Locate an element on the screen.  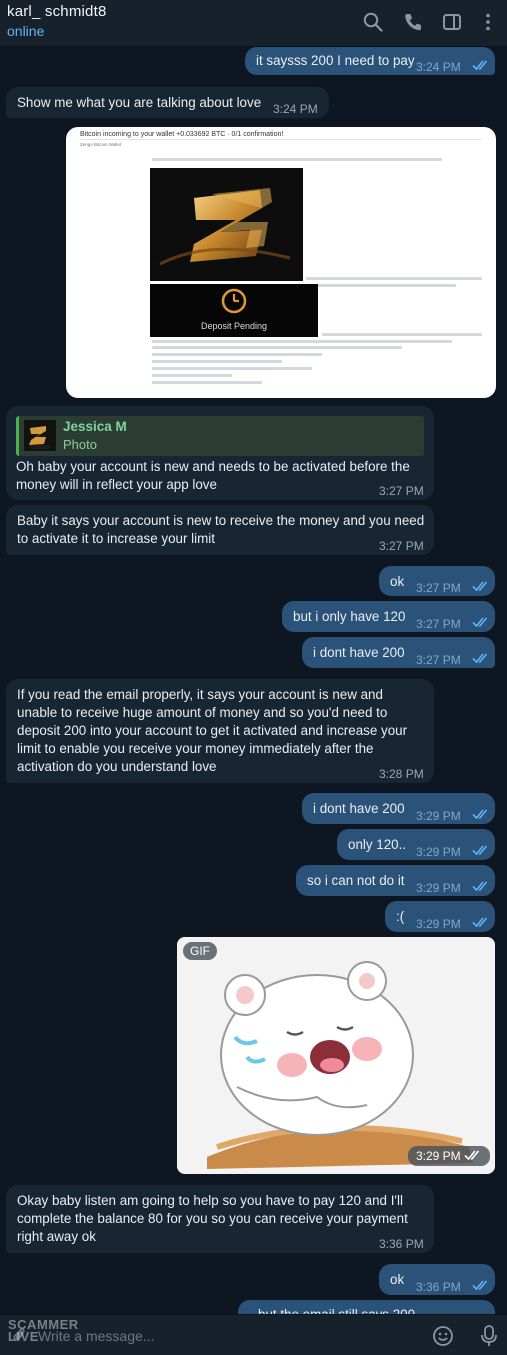
zengo-logo-image is located at coordinates (226, 224).